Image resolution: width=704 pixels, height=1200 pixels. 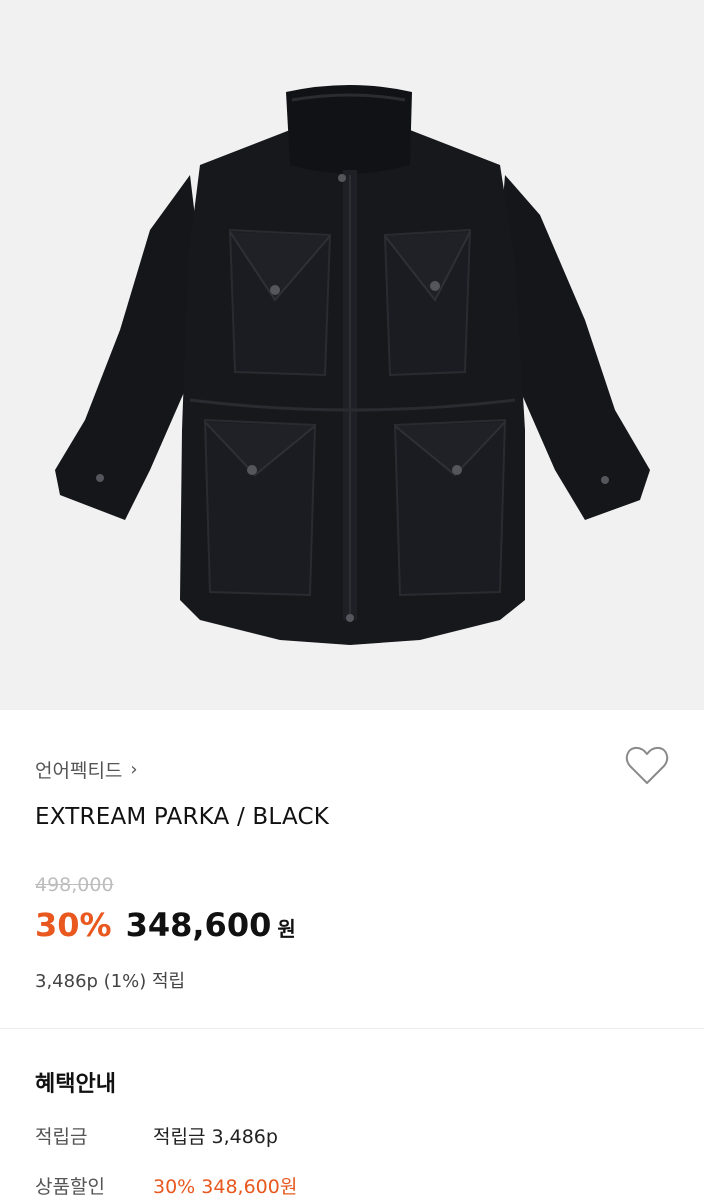 What do you see at coordinates (73, 925) in the screenshot?
I see `discount-rate: 30%` at bounding box center [73, 925].